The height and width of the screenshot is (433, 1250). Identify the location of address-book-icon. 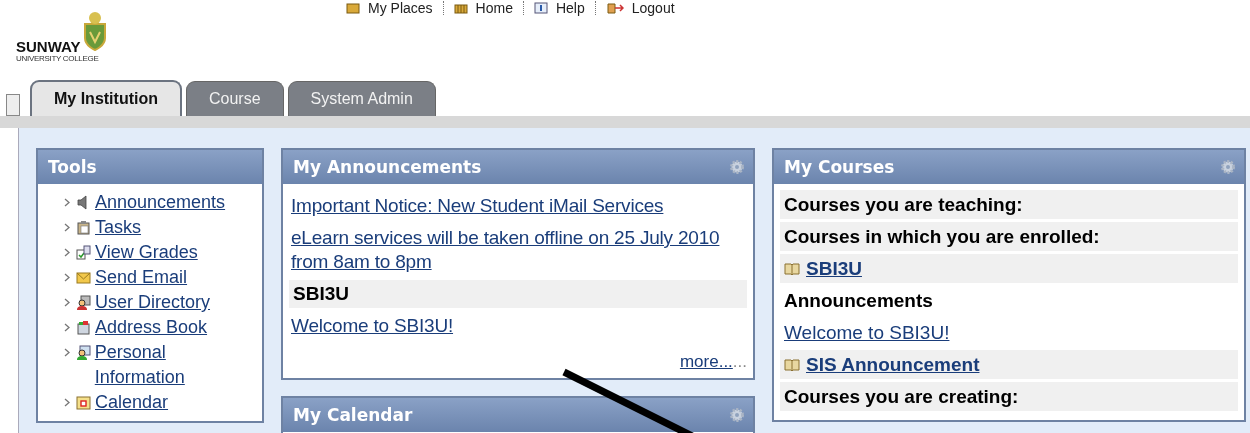
(83, 327).